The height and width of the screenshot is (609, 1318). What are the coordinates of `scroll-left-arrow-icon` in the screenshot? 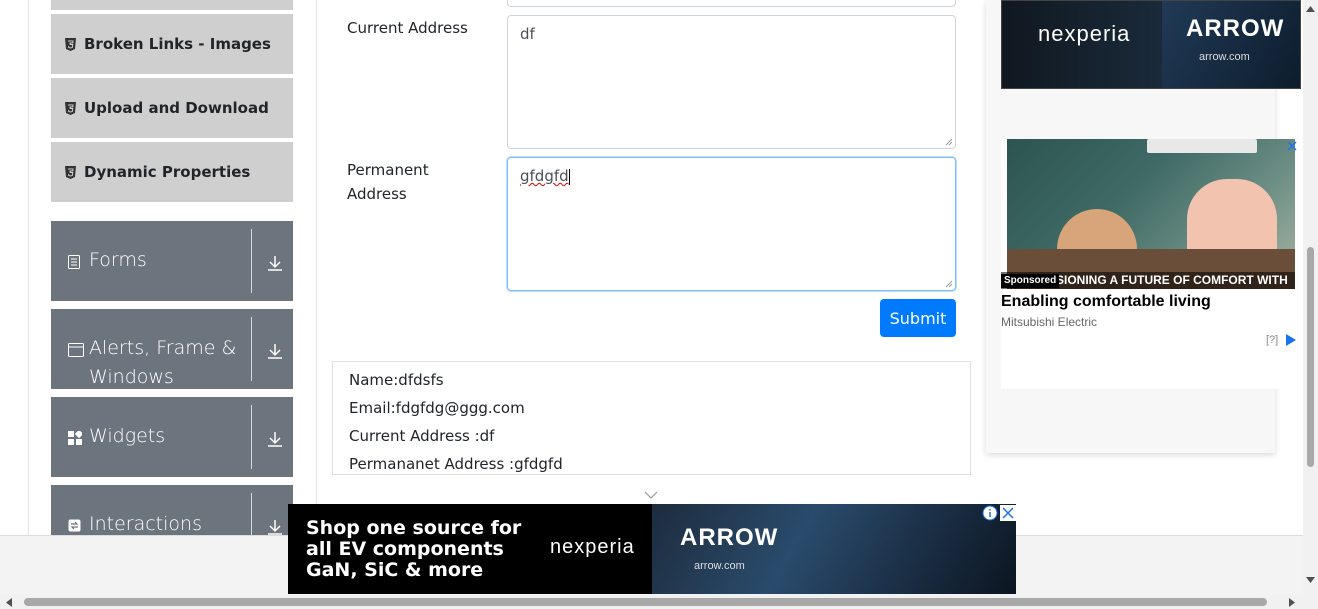 It's located at (9, 602).